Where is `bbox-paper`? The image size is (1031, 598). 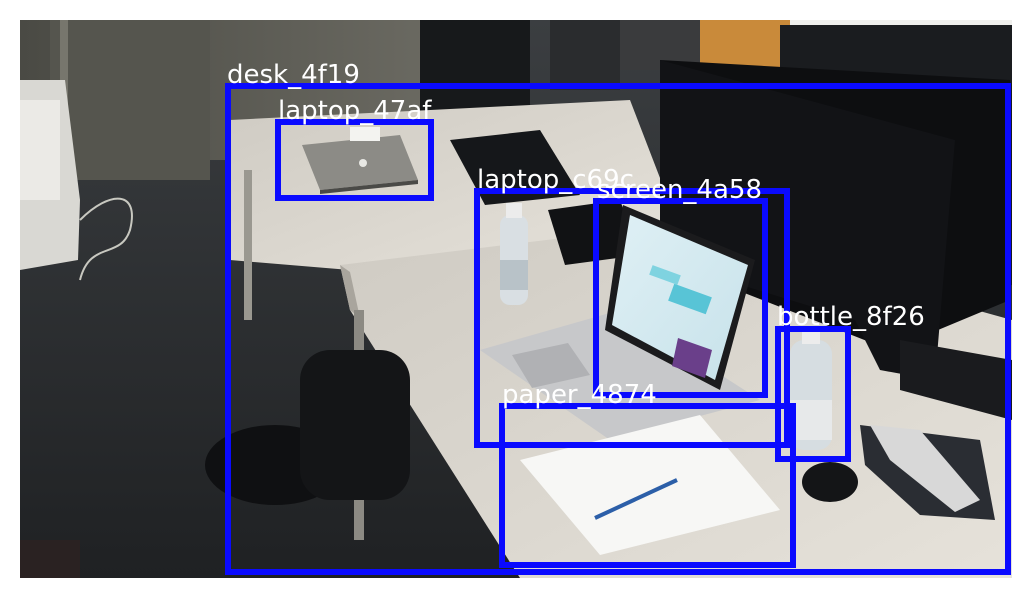
bbox-paper is located at coordinates (647, 485).